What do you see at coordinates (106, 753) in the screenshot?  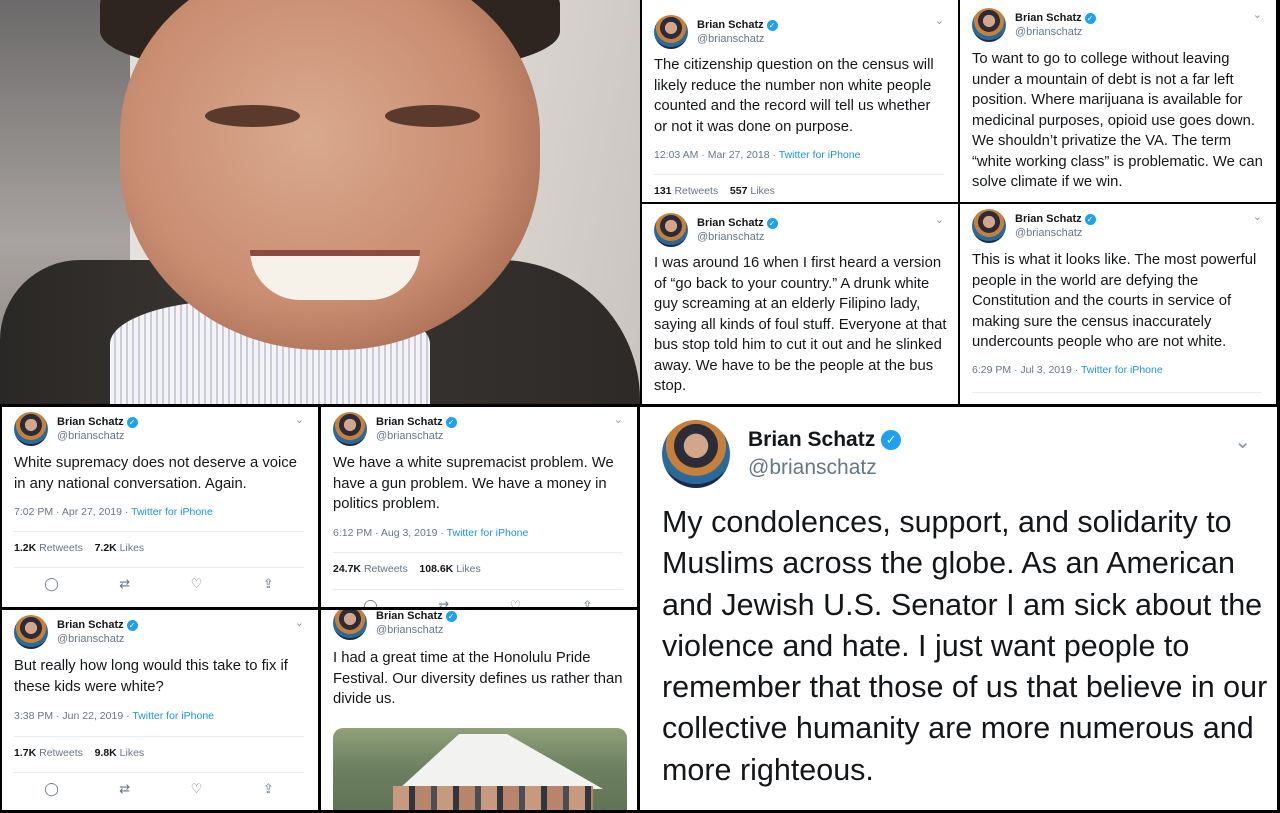 I see `like-count: 9.8K` at bounding box center [106, 753].